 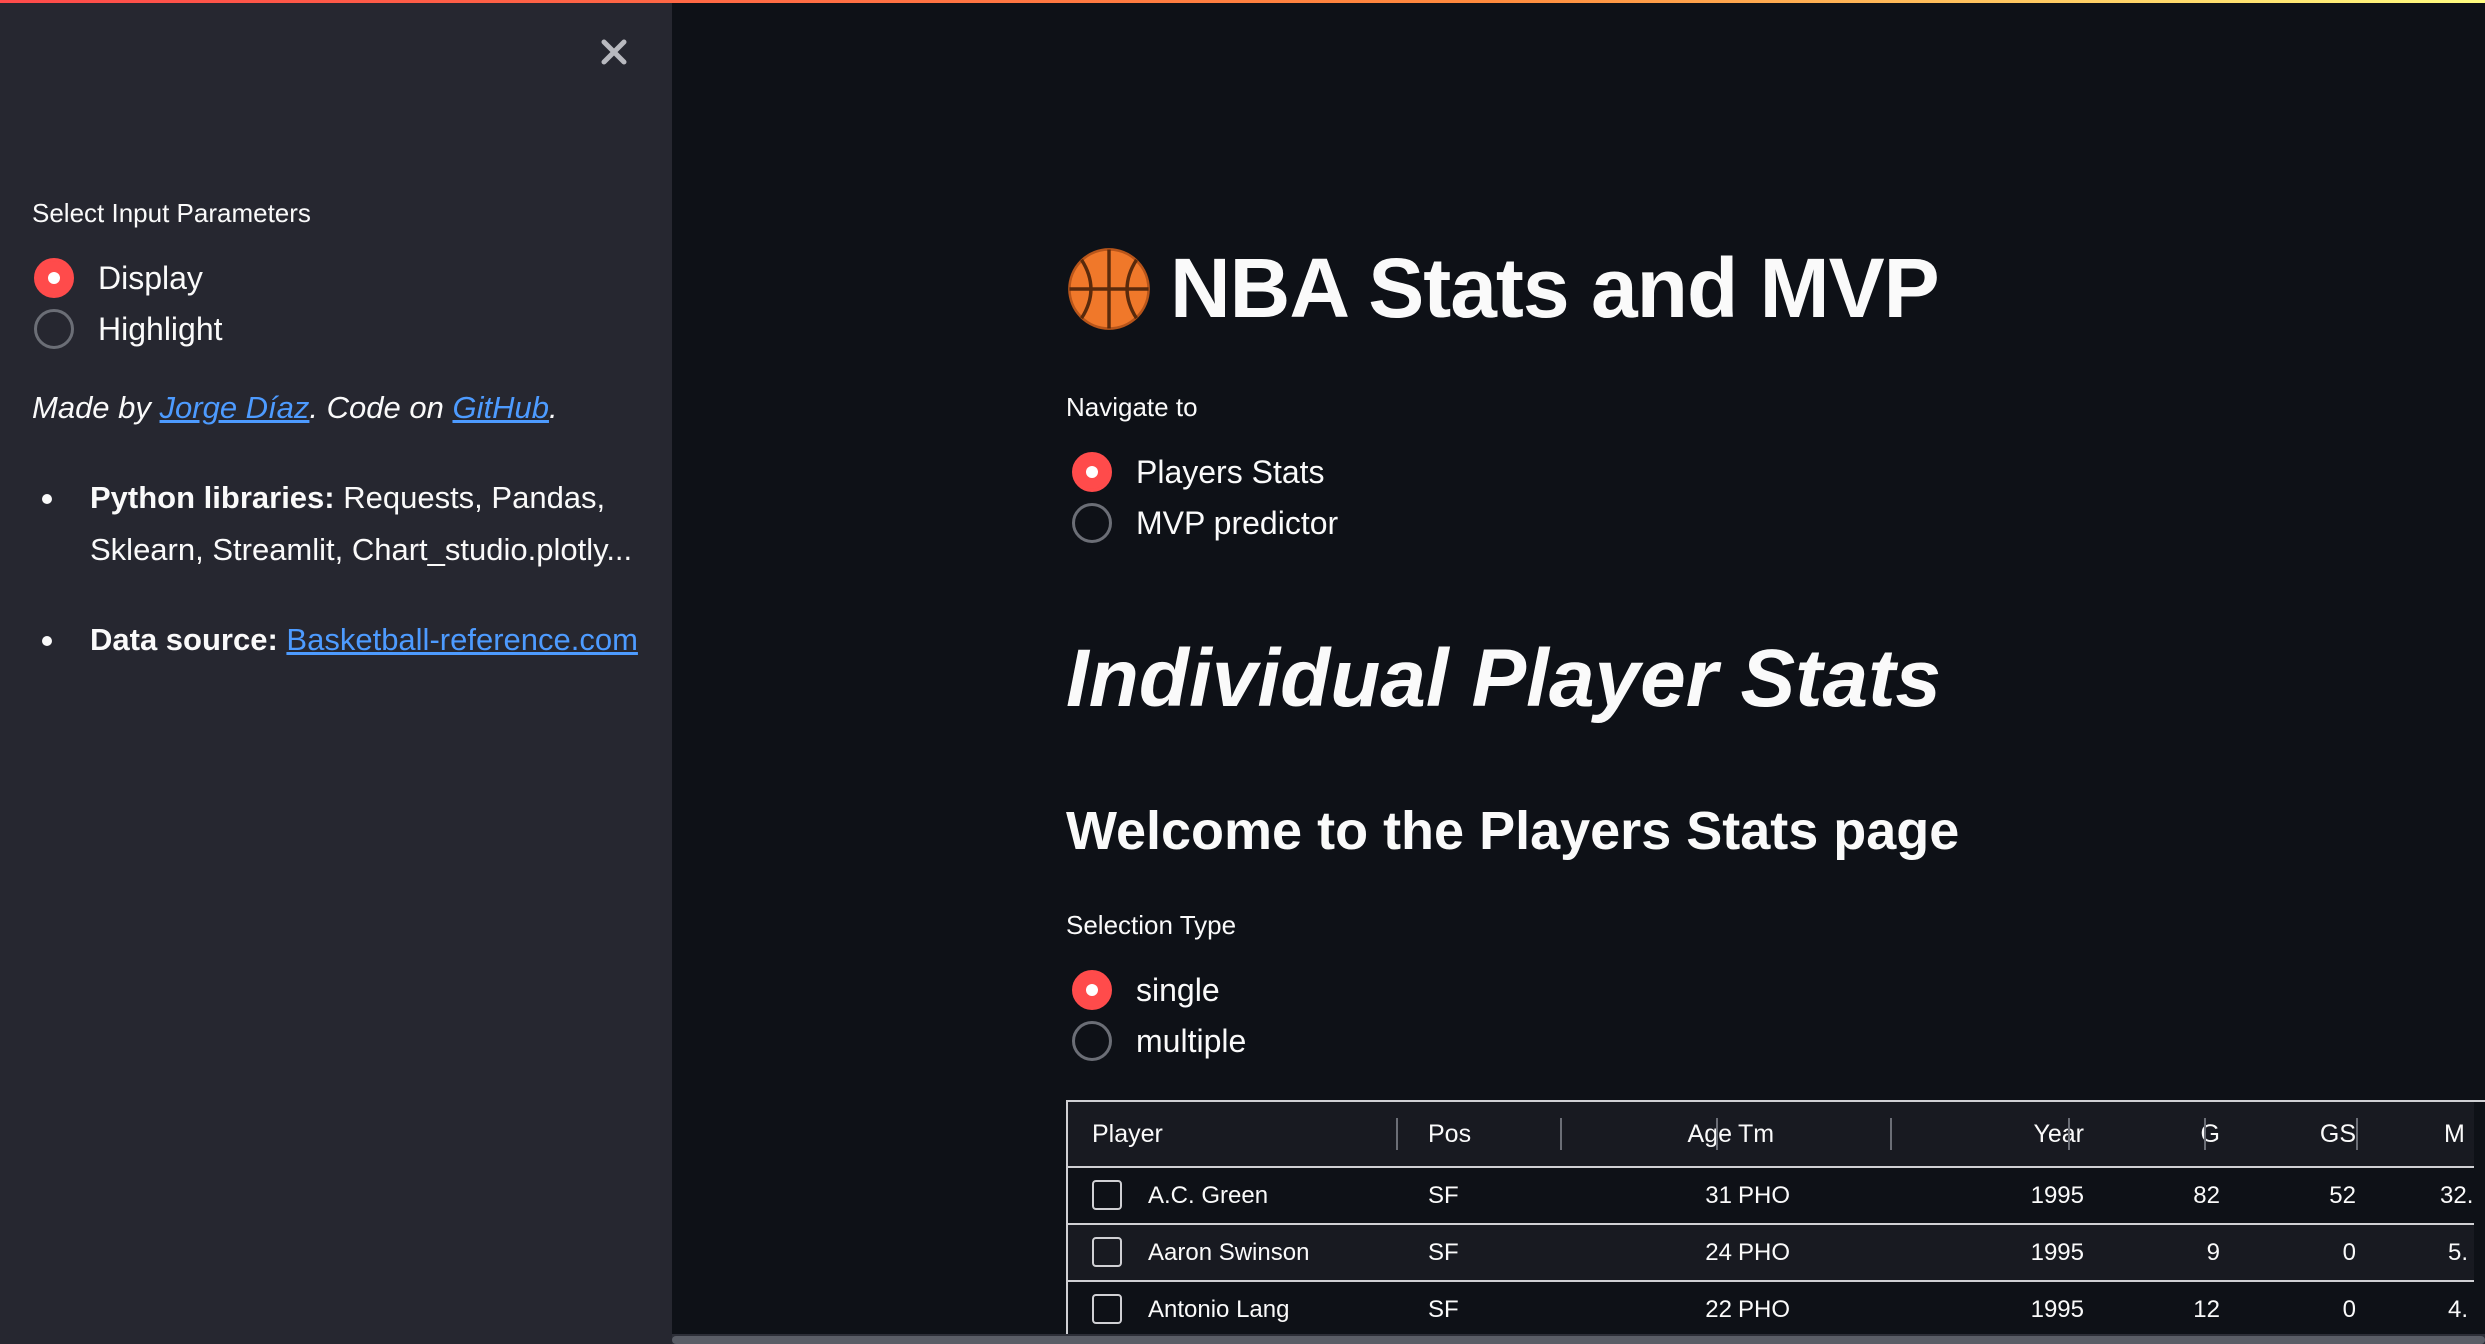 I want to click on data-source-link: Basketball-reference.com, so click(x=462, y=639).